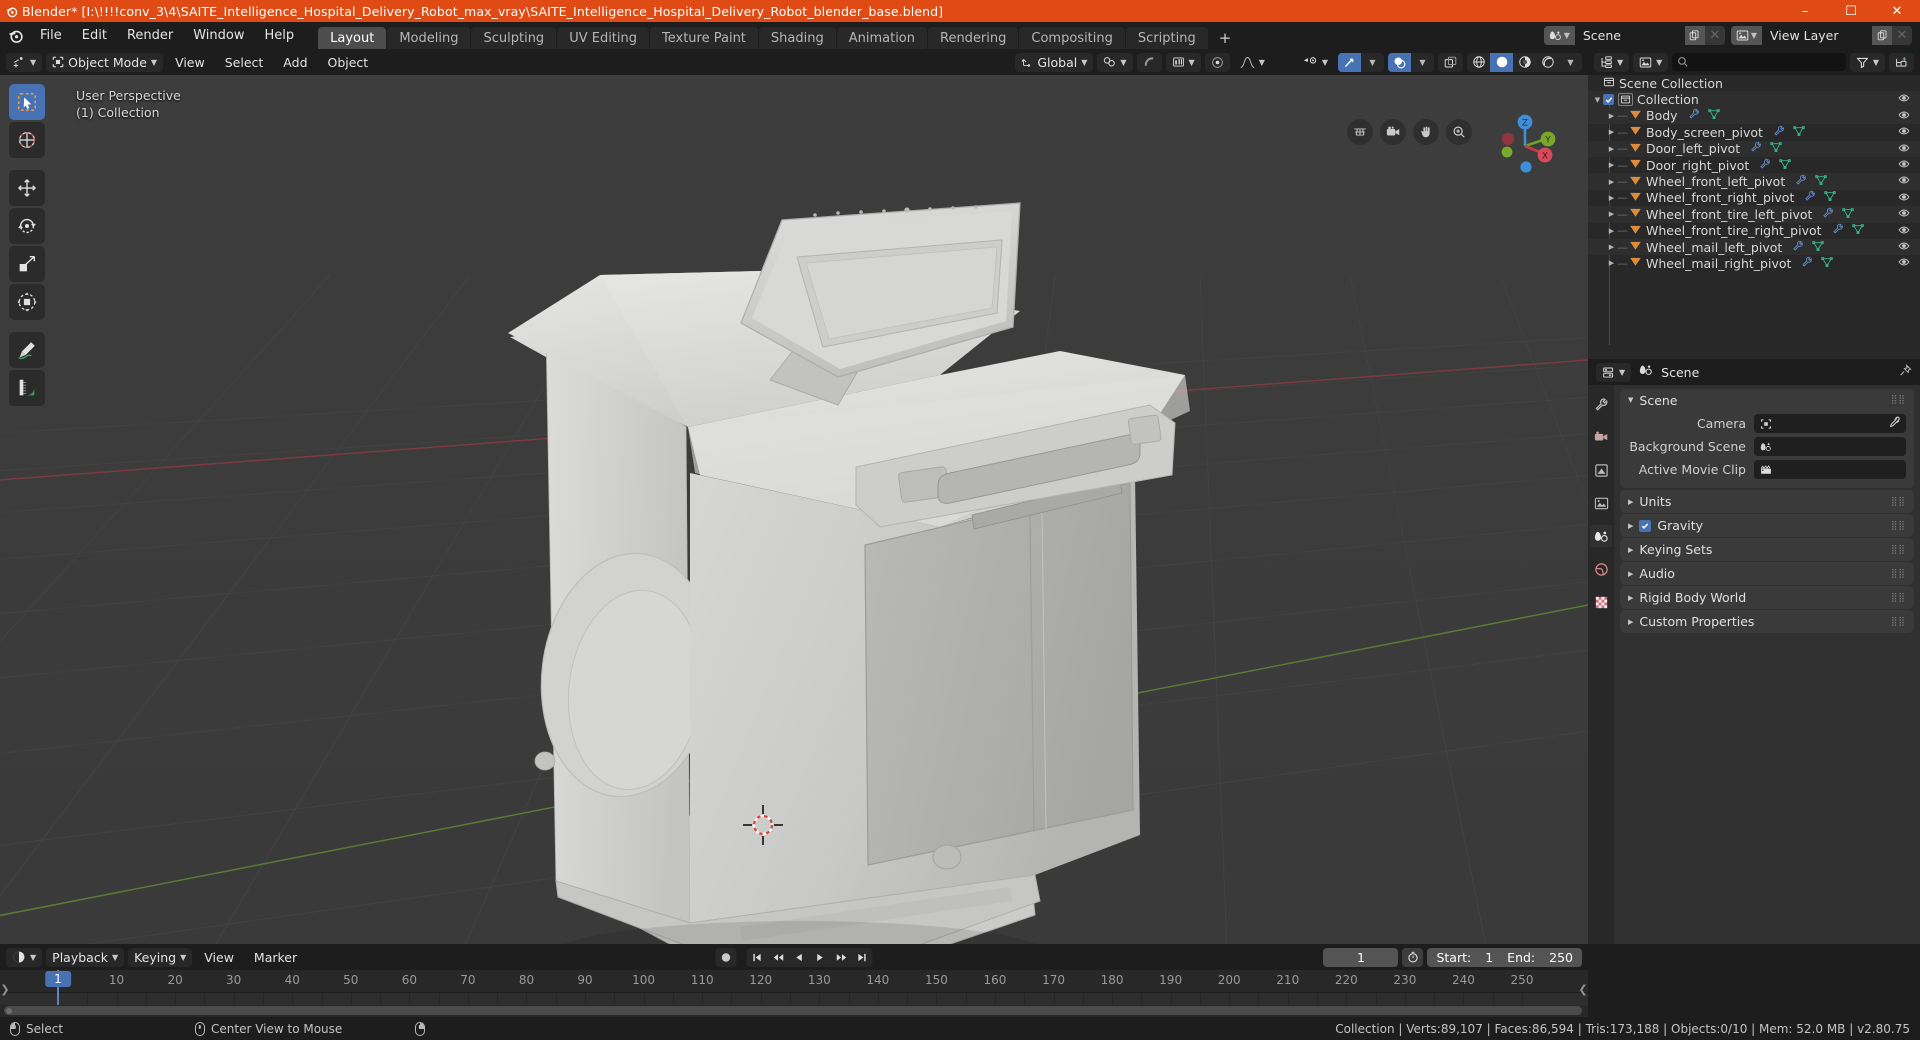 This screenshot has height=1040, width=1920. Describe the element at coordinates (24, 957) in the screenshot. I see `timeline-editor-type-button: ▼` at that location.